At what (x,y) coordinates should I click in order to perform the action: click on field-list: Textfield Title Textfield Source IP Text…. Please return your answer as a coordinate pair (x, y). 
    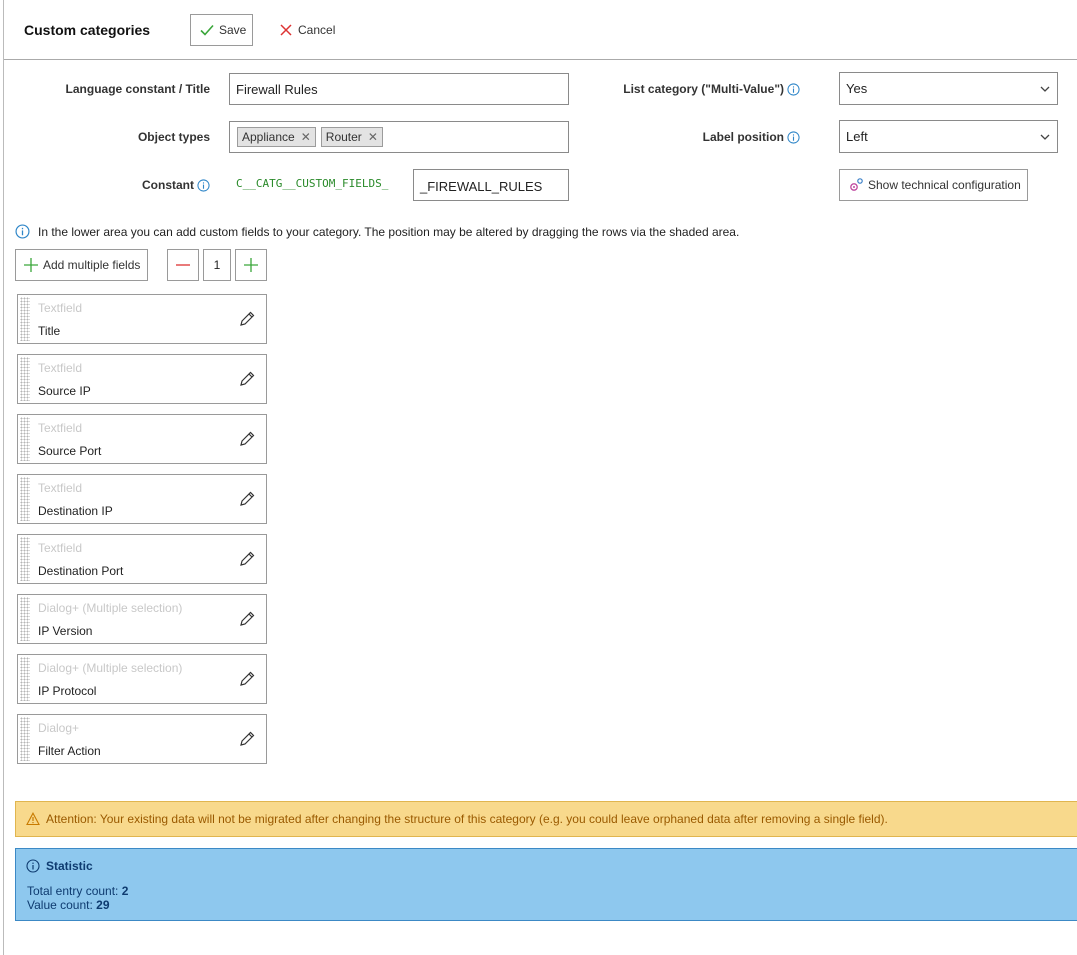
    Looking at the image, I should click on (142, 534).